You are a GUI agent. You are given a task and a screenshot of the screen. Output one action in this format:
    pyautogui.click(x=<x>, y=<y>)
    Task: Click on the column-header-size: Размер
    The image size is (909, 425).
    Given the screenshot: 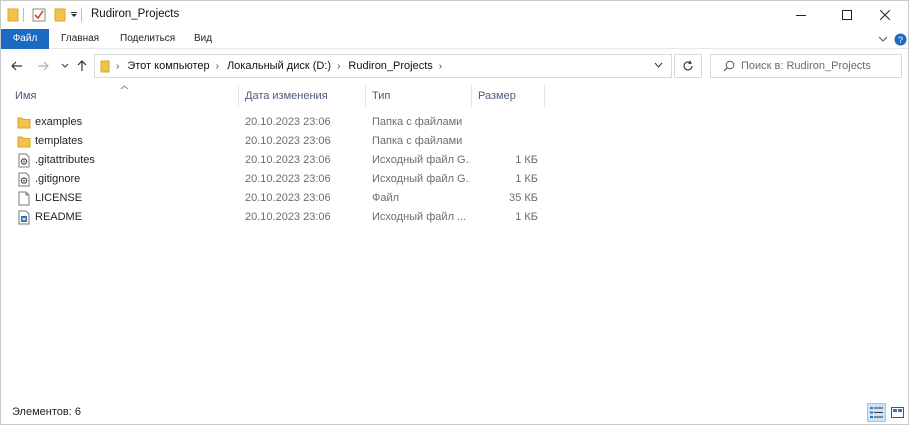 What is the action you would take?
    pyautogui.click(x=508, y=96)
    